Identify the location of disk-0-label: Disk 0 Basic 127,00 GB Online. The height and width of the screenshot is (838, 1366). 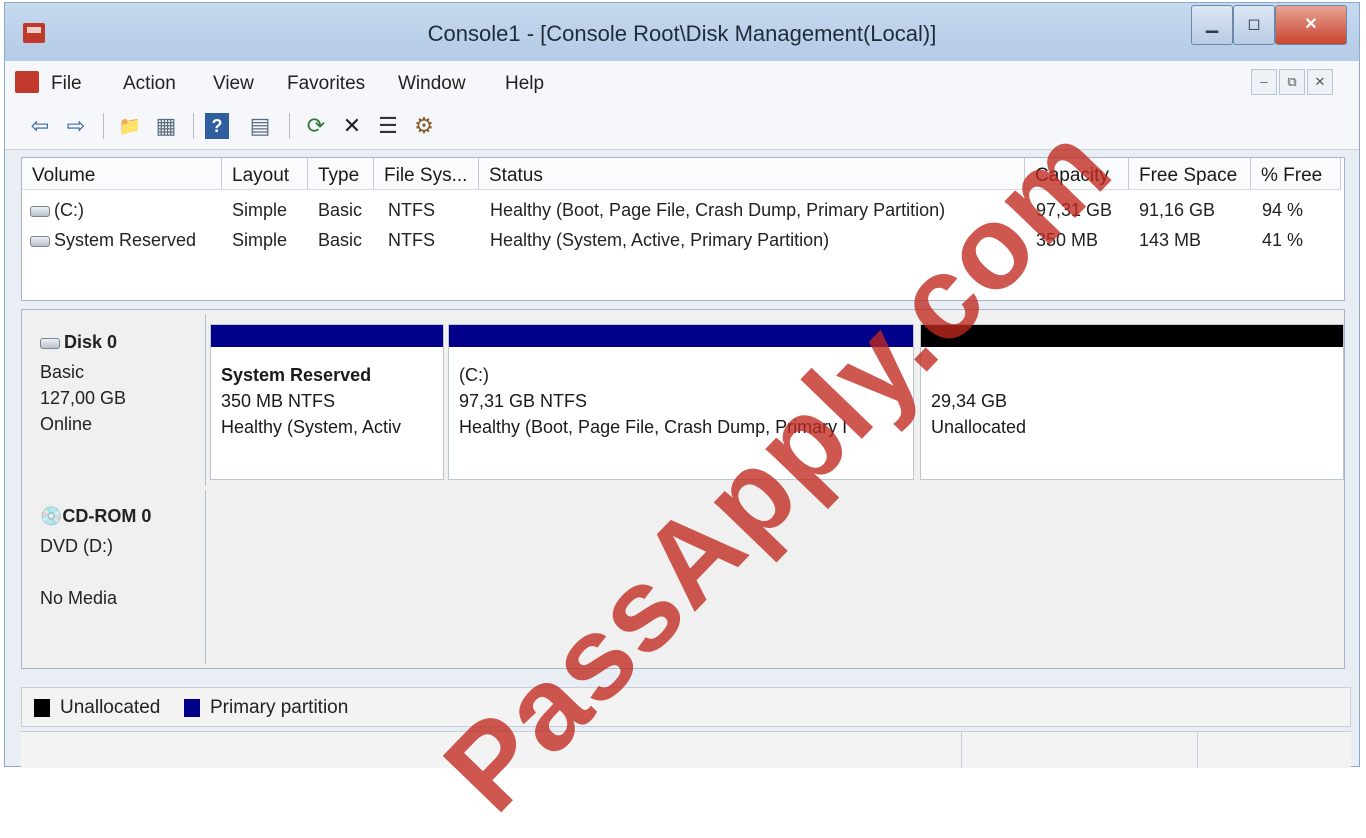
(116, 400).